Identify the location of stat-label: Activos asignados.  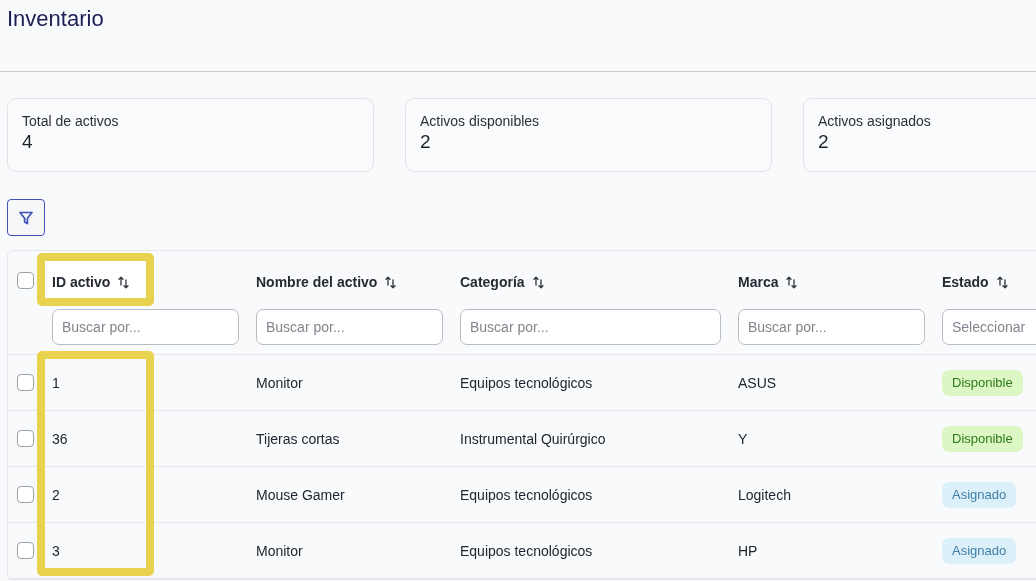
(874, 121).